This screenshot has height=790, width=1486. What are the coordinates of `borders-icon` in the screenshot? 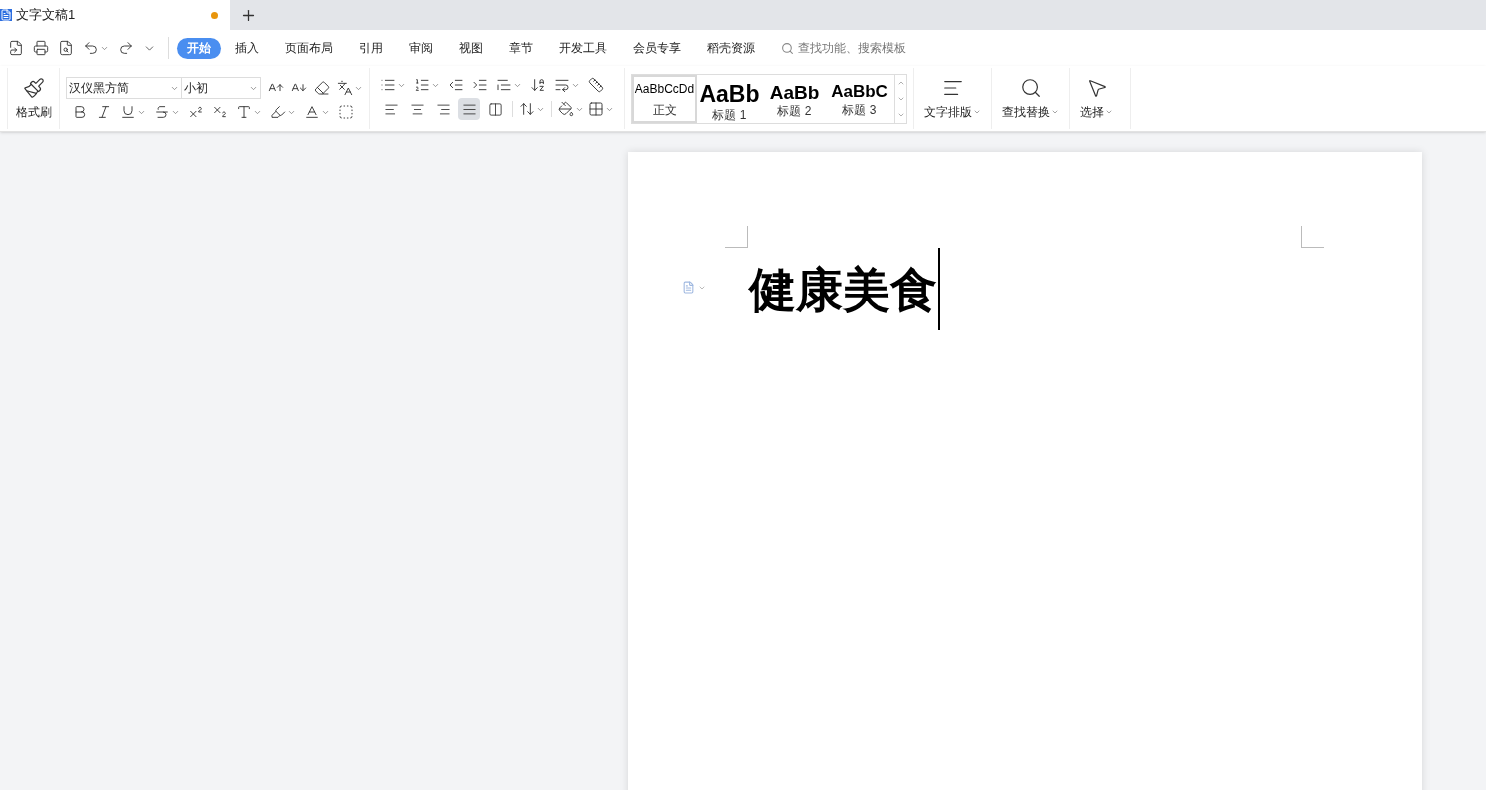 It's located at (596, 109).